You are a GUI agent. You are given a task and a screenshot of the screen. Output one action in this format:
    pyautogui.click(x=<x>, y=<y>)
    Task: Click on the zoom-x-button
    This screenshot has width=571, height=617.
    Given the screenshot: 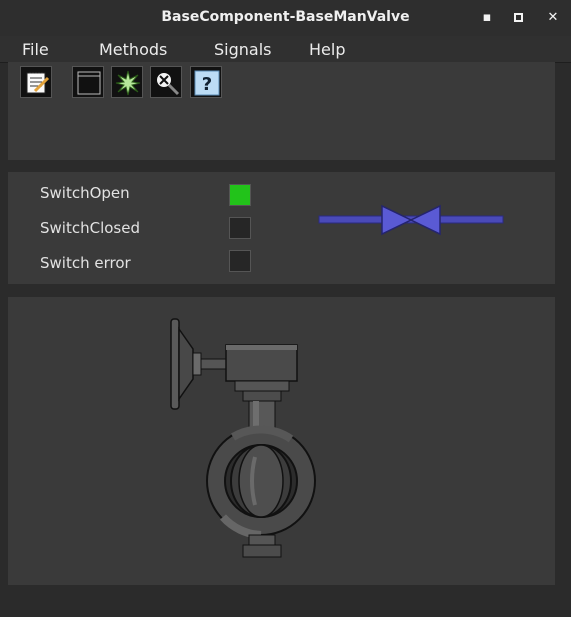 What is the action you would take?
    pyautogui.click(x=166, y=82)
    